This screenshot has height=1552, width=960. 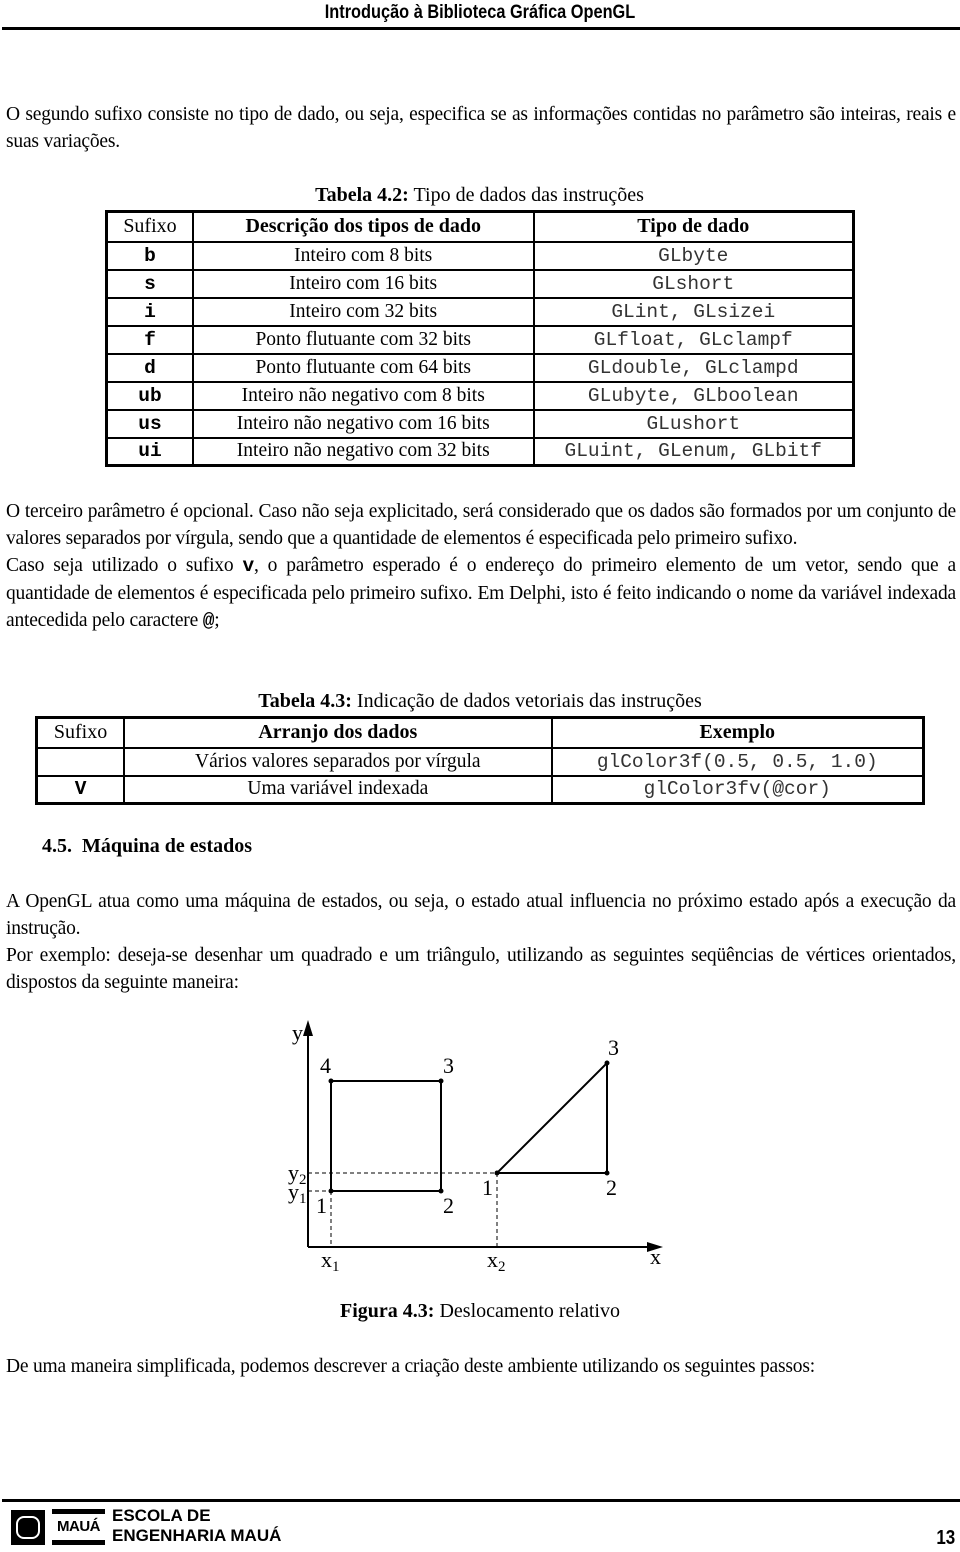 I want to click on type-cell: GLubyte, GLboolean, so click(x=693, y=395).